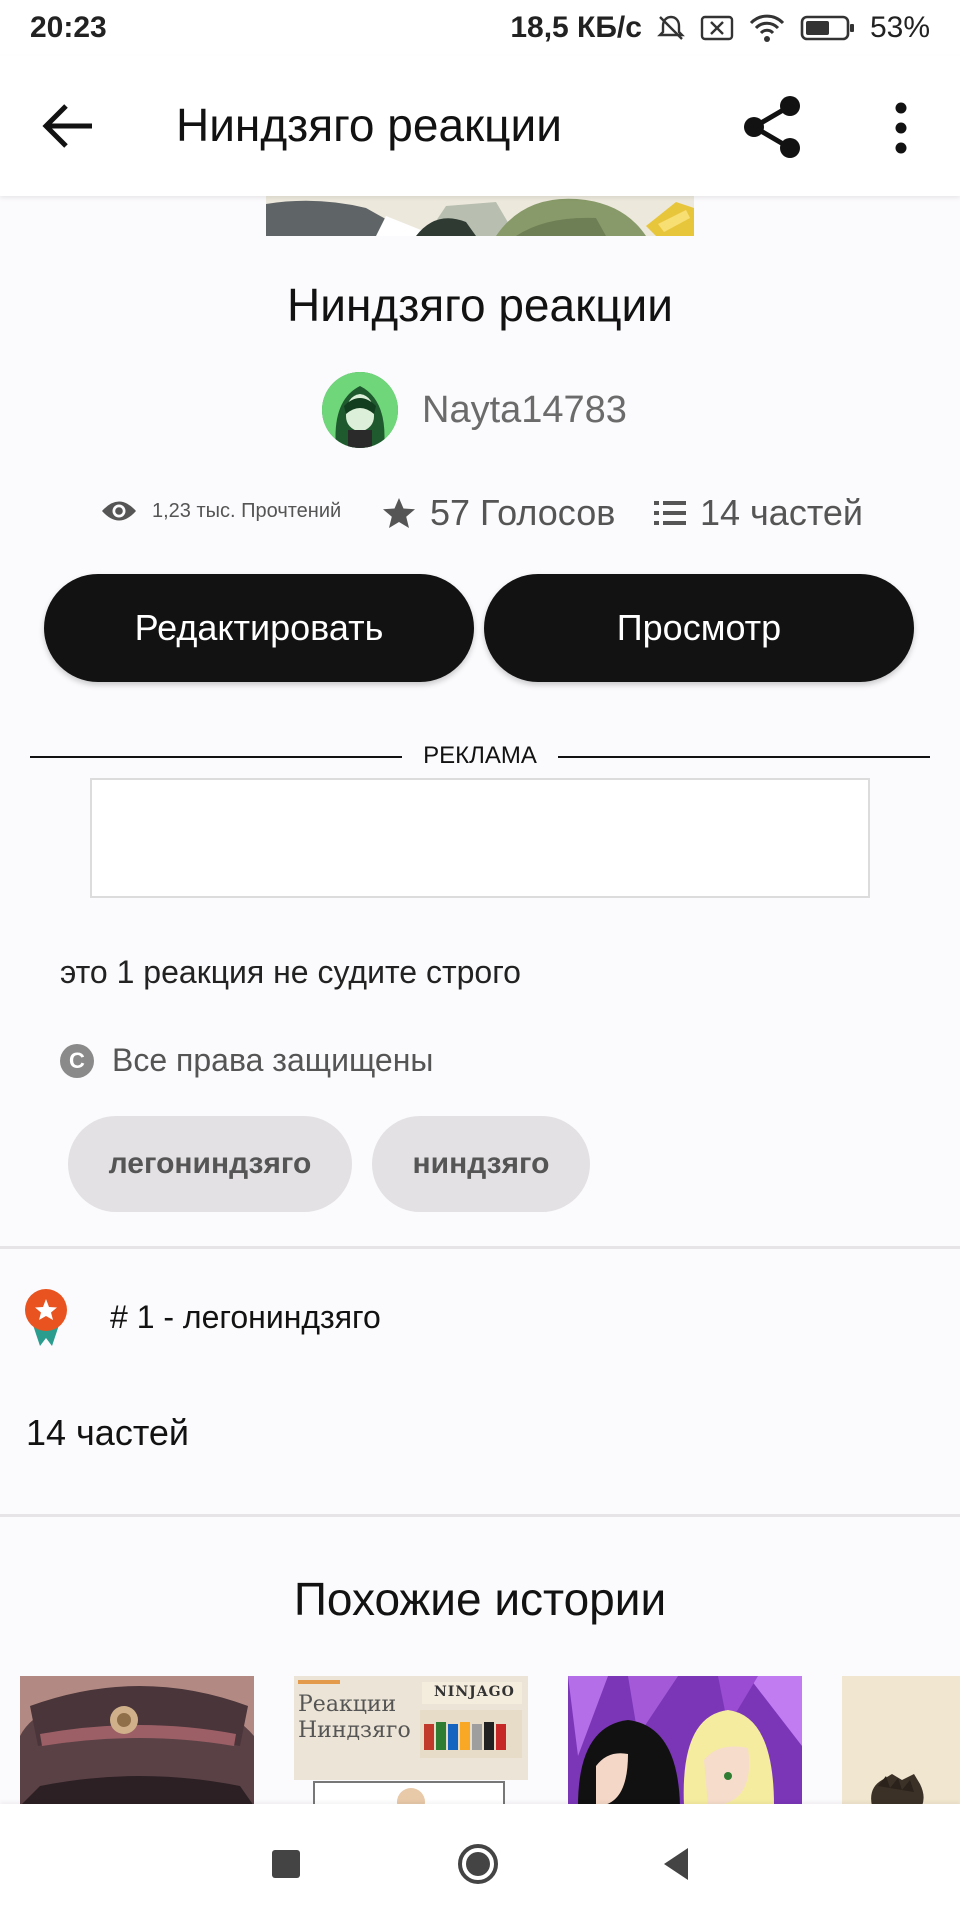 The height and width of the screenshot is (1920, 960). I want to click on status-time: 20:23, so click(68, 27).